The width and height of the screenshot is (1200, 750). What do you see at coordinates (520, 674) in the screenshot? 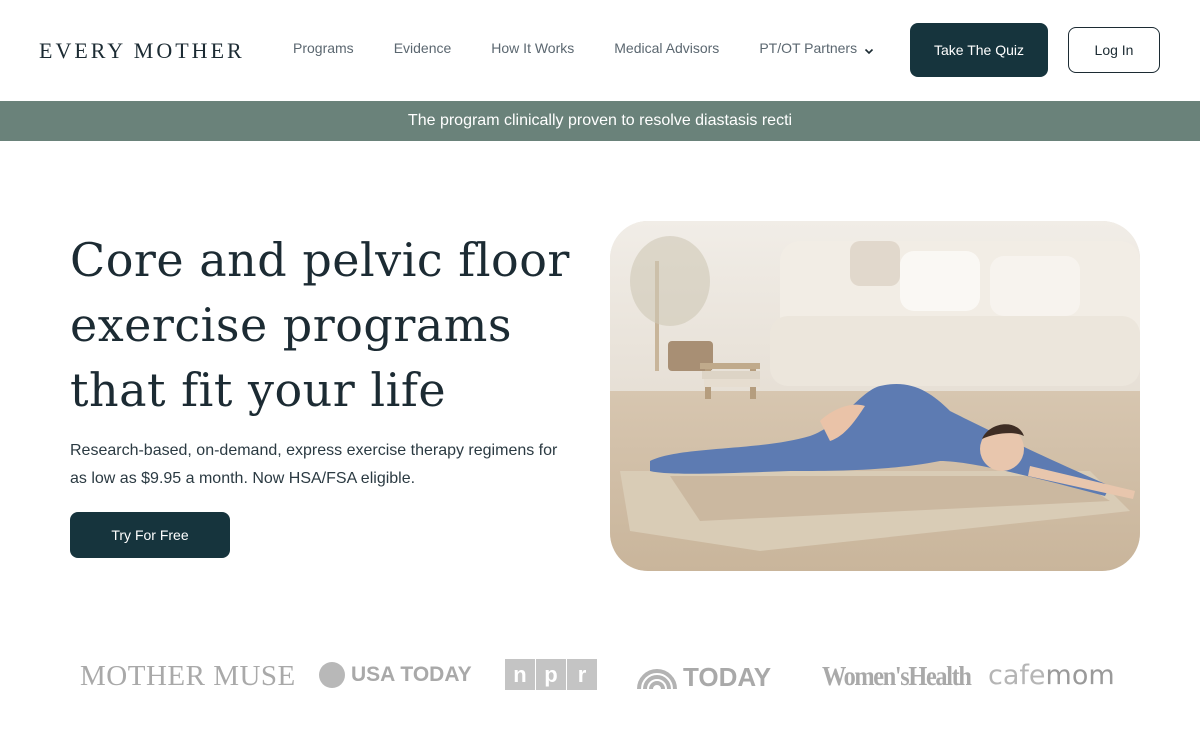
I see `npr-letter: n` at bounding box center [520, 674].